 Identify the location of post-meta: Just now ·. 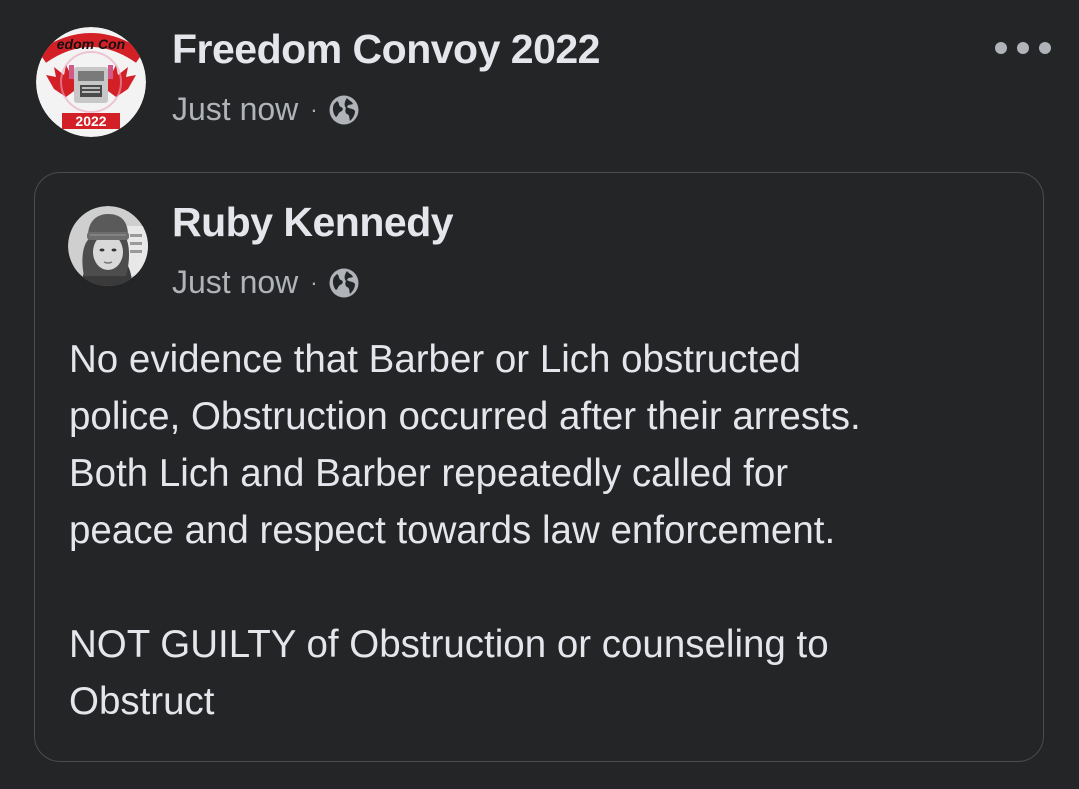
(266, 109).